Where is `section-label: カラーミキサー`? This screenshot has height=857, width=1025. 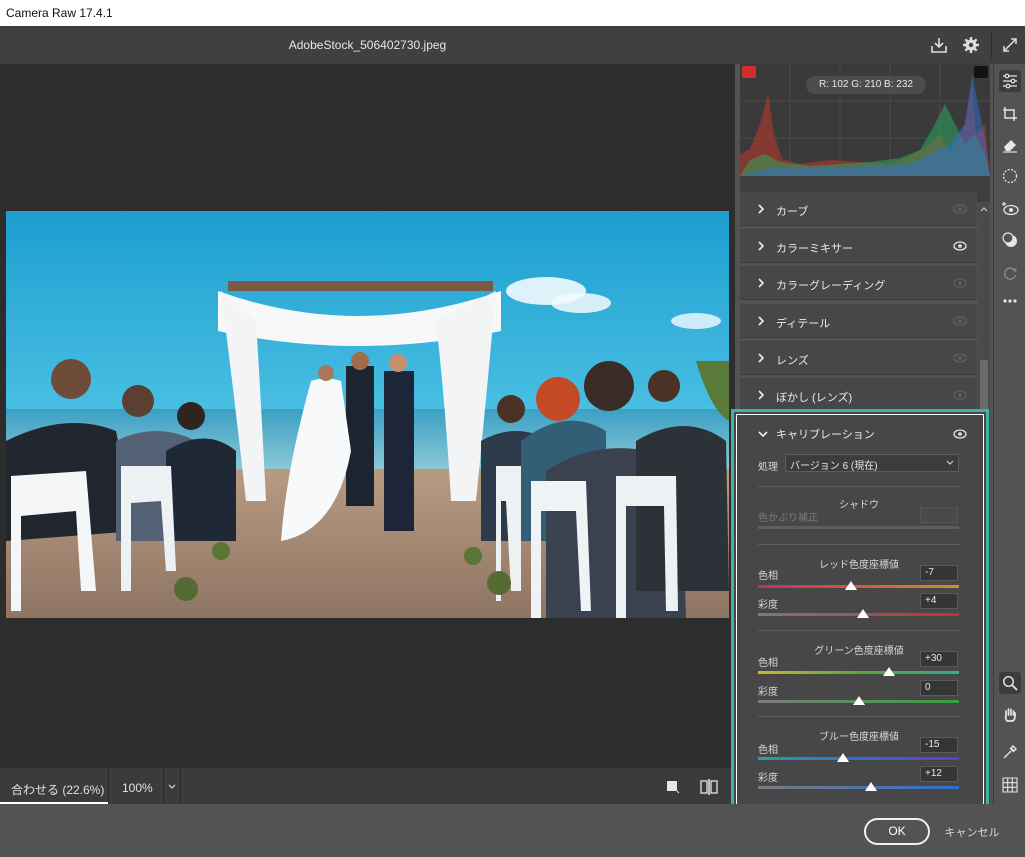
section-label: カラーミキサー is located at coordinates (814, 249).